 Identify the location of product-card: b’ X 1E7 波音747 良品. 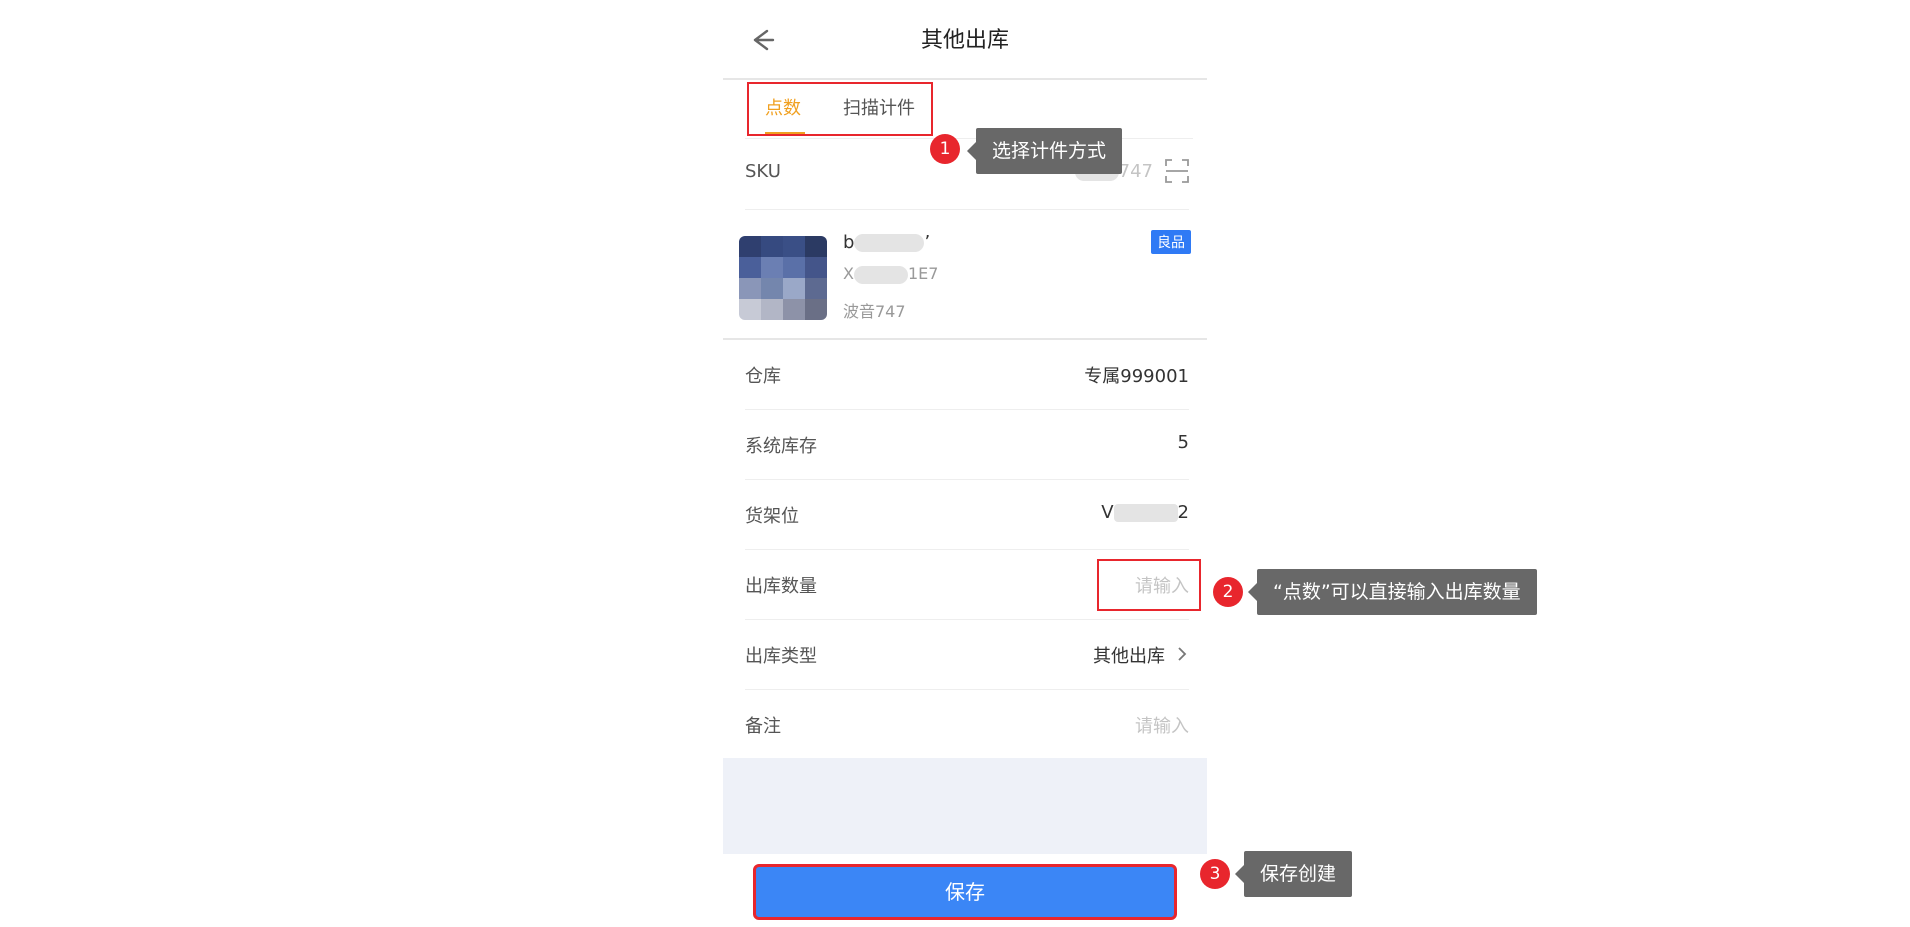
(965, 274).